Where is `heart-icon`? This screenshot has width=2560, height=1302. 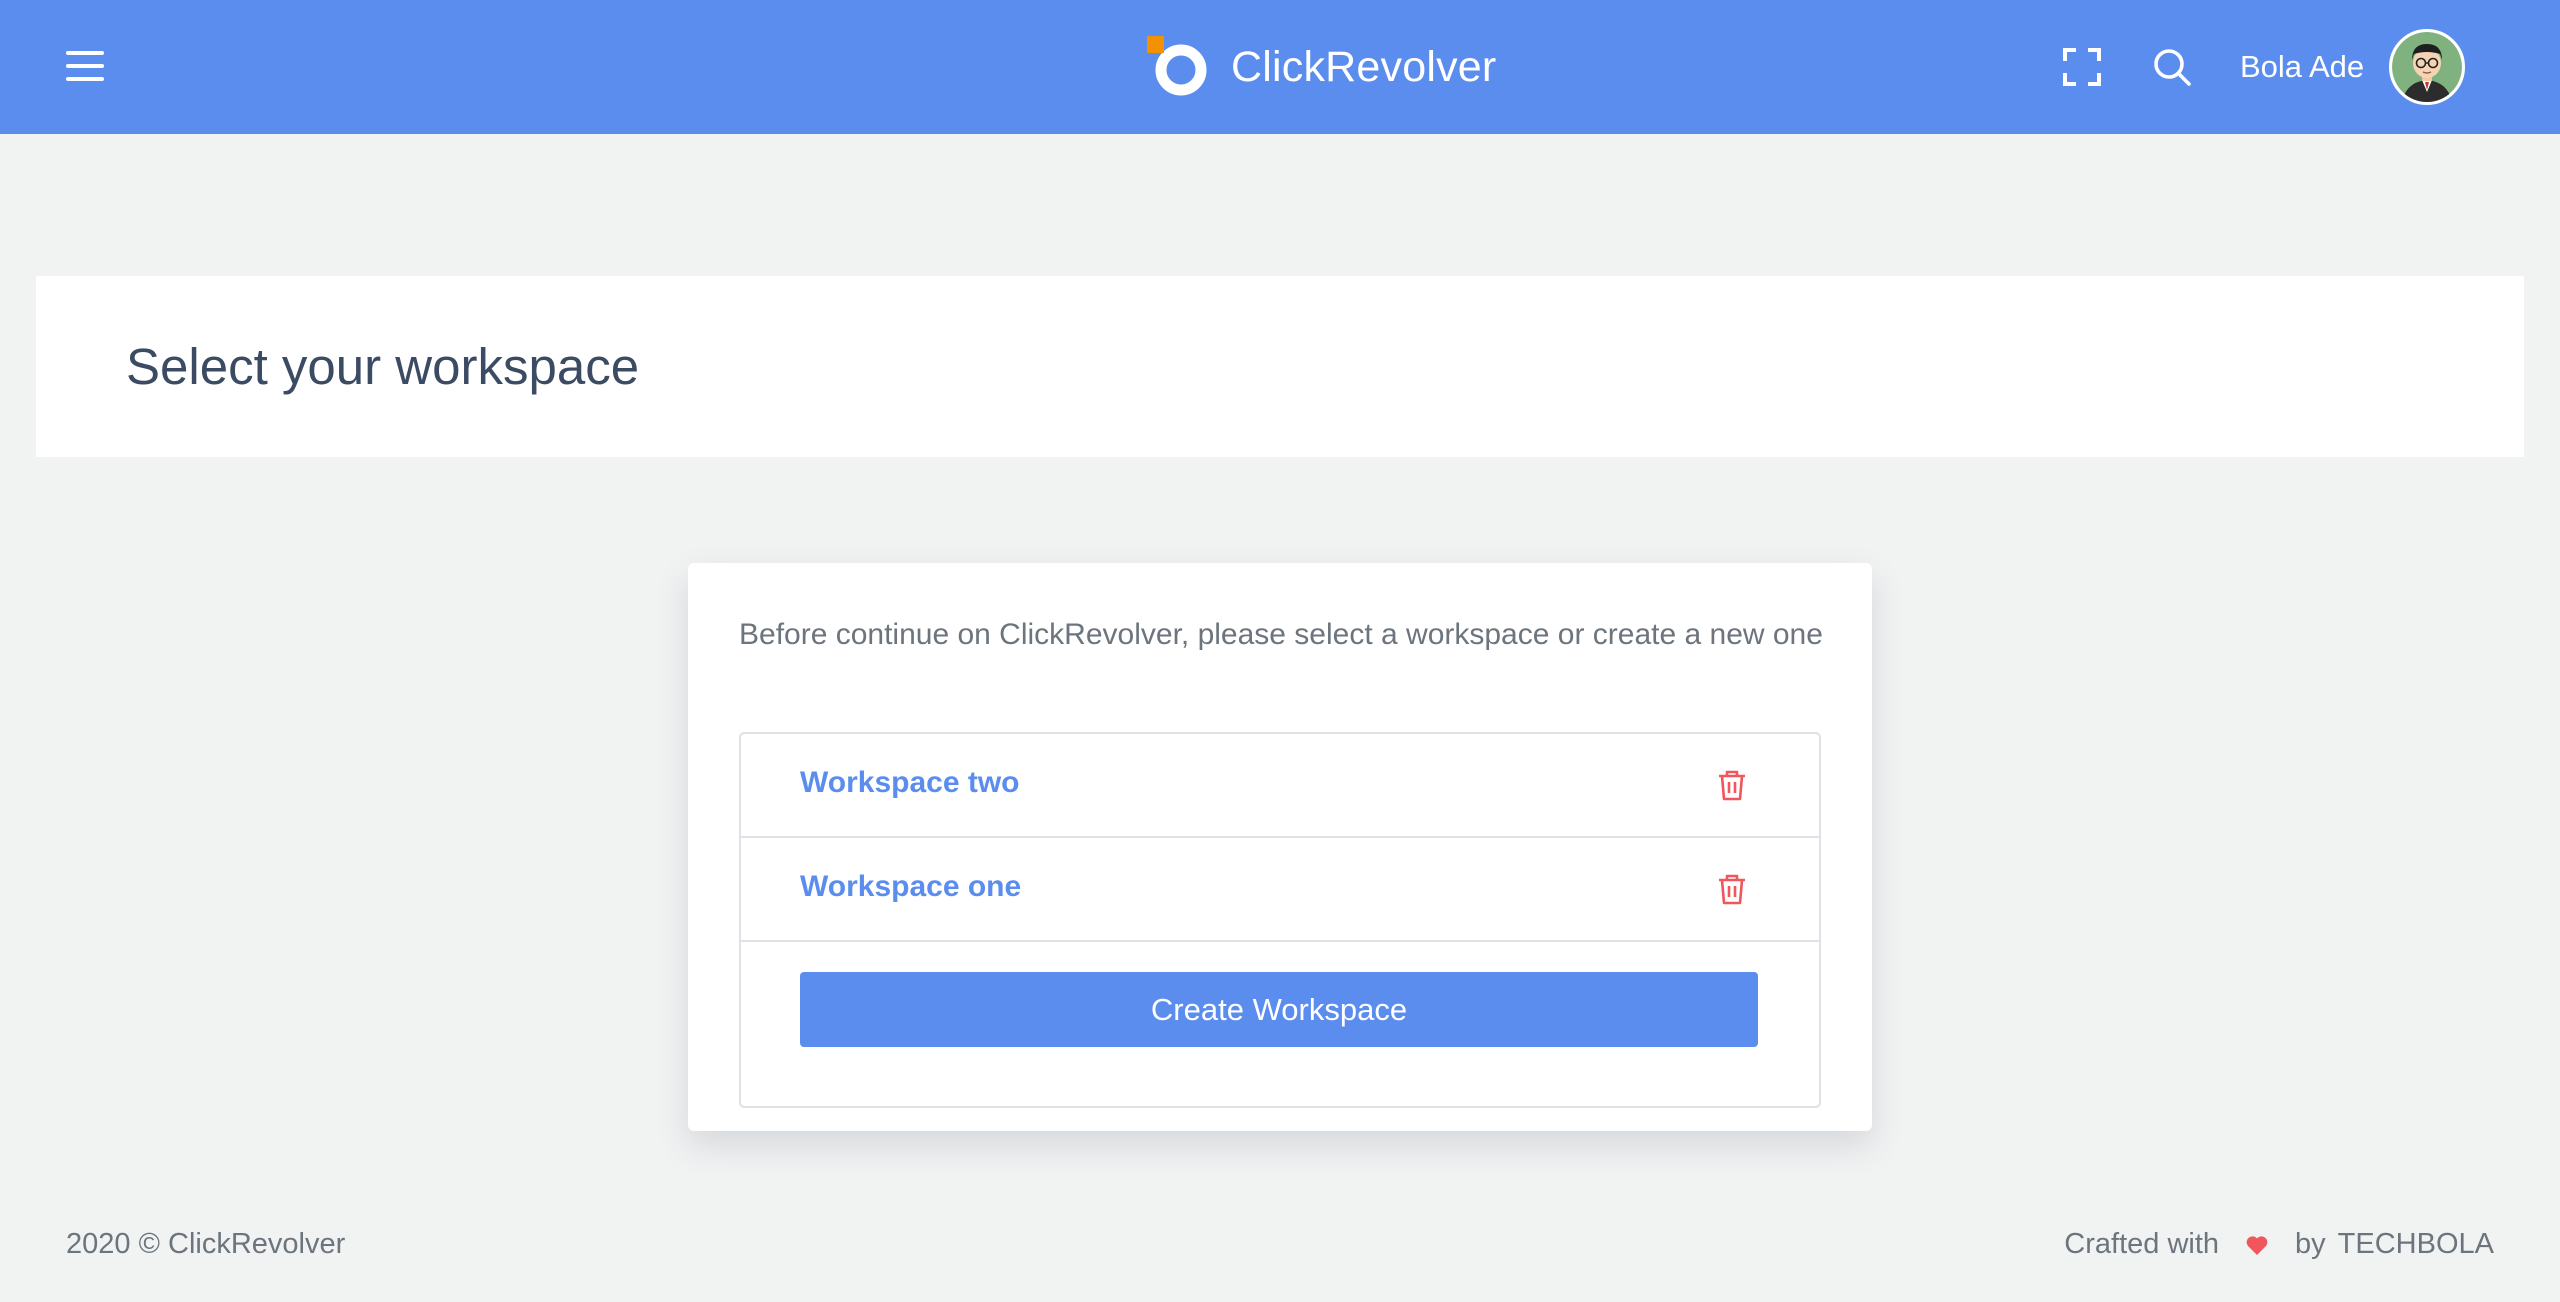 heart-icon is located at coordinates (2257, 1245).